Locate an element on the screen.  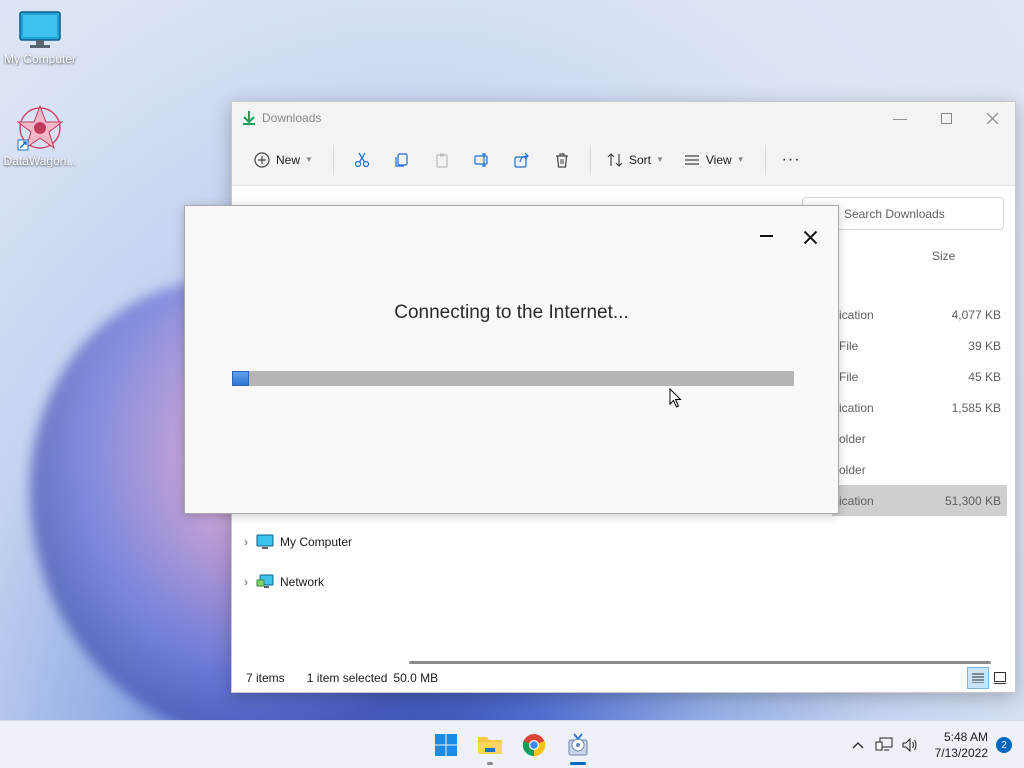
copy-icon is located at coordinates (401, 159).